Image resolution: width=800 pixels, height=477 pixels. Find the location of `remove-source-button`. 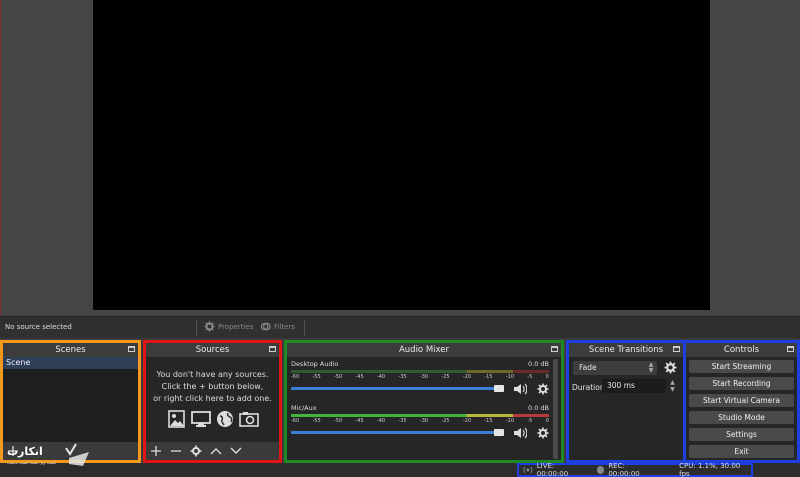

remove-source-button is located at coordinates (176, 451).